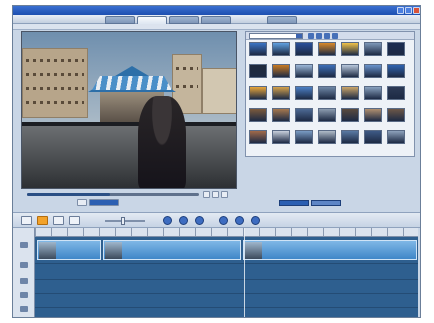 This screenshot has height=323, width=434. I want to click on edit-toolbar, so click(216, 220).